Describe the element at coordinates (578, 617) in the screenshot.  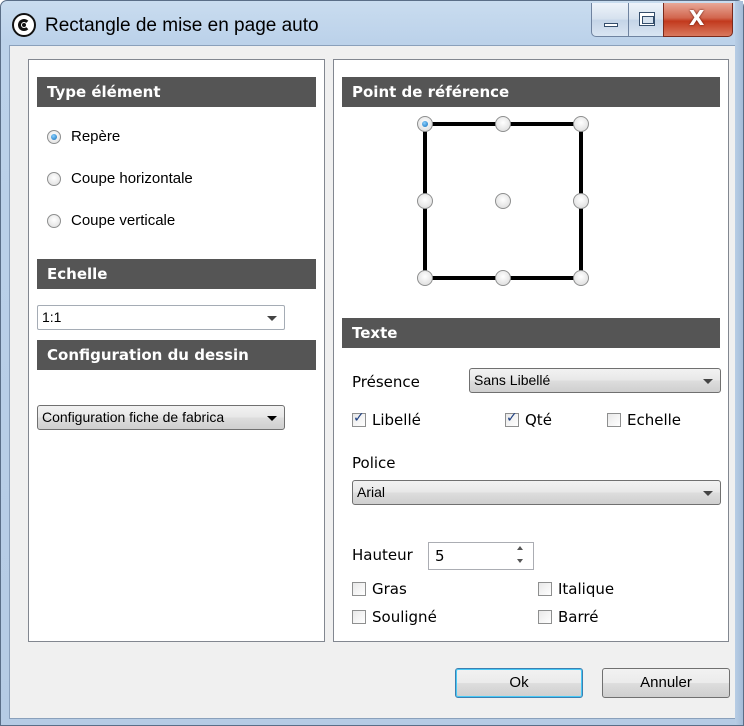
I see `checkbox-label: Barré` at that location.